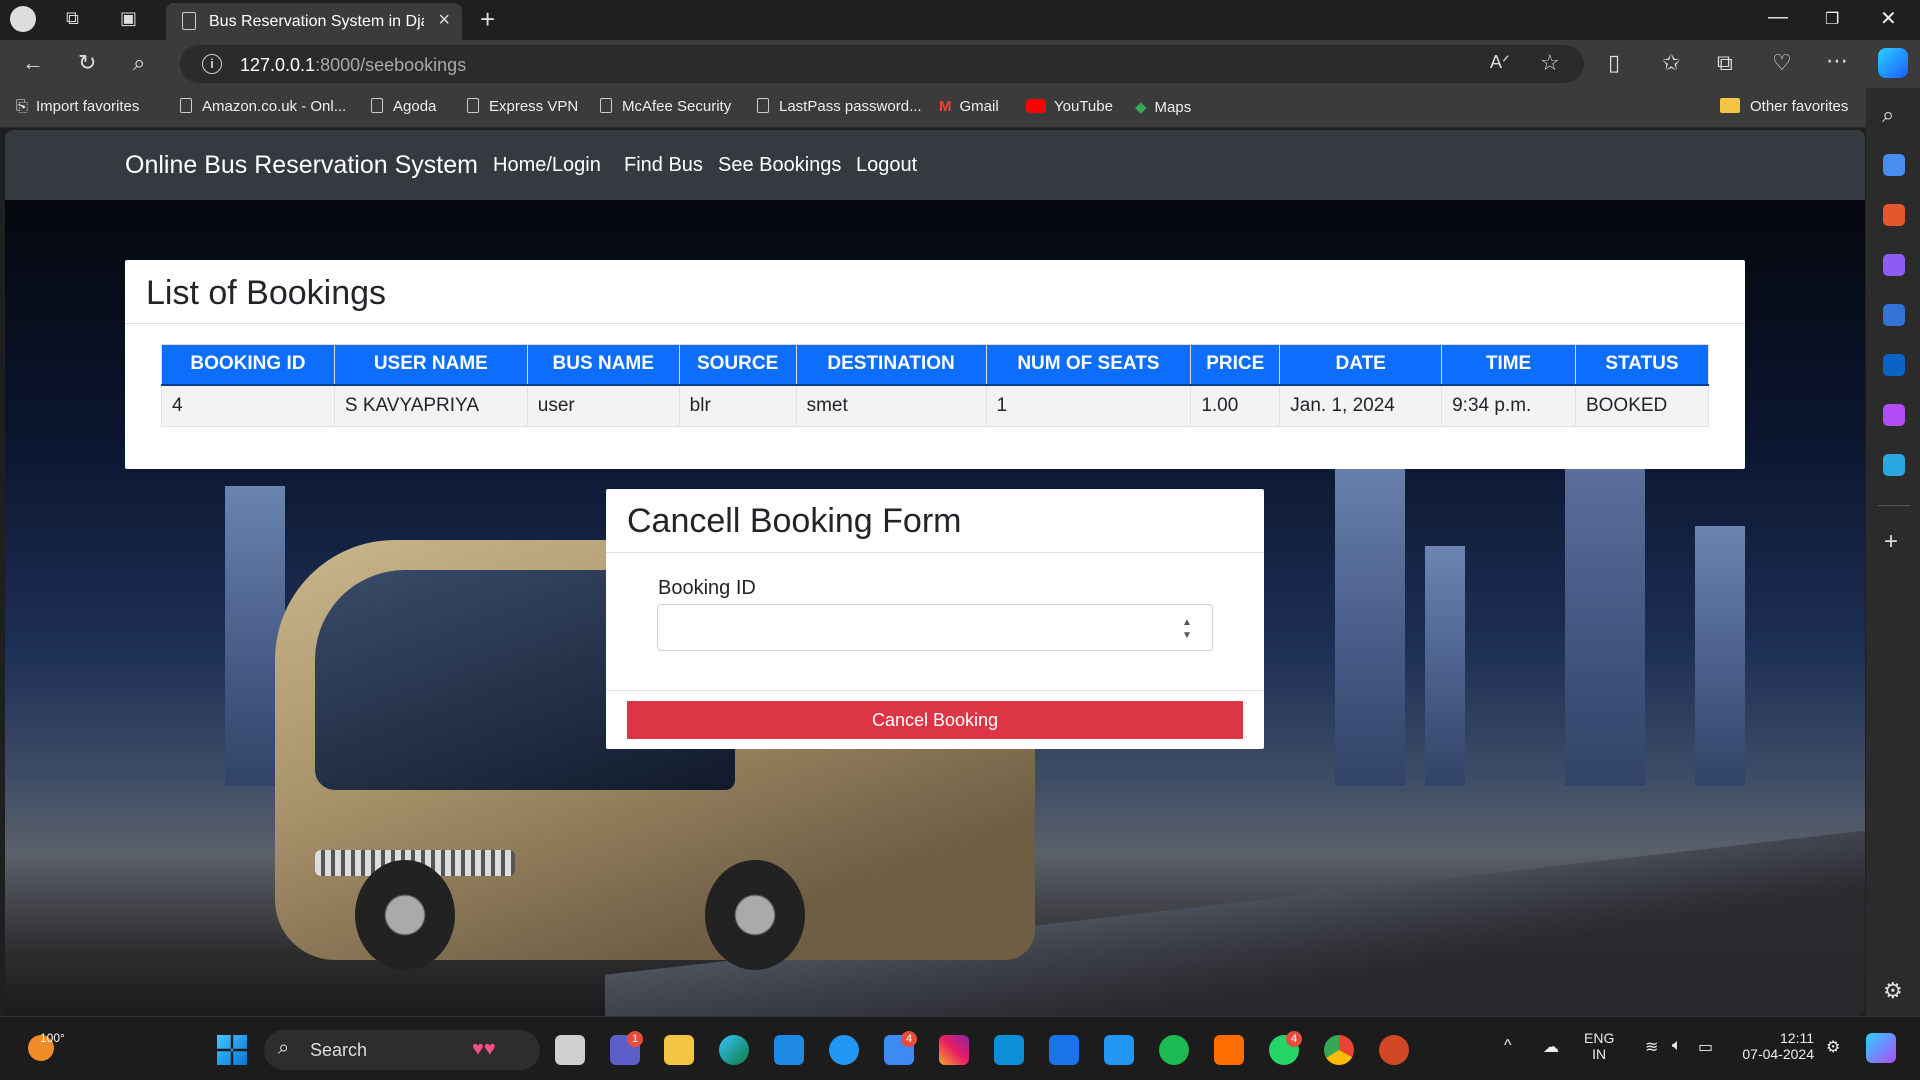 This screenshot has height=1080, width=1920. Describe the element at coordinates (935, 627) in the screenshot. I see `booking-id-input` at that location.